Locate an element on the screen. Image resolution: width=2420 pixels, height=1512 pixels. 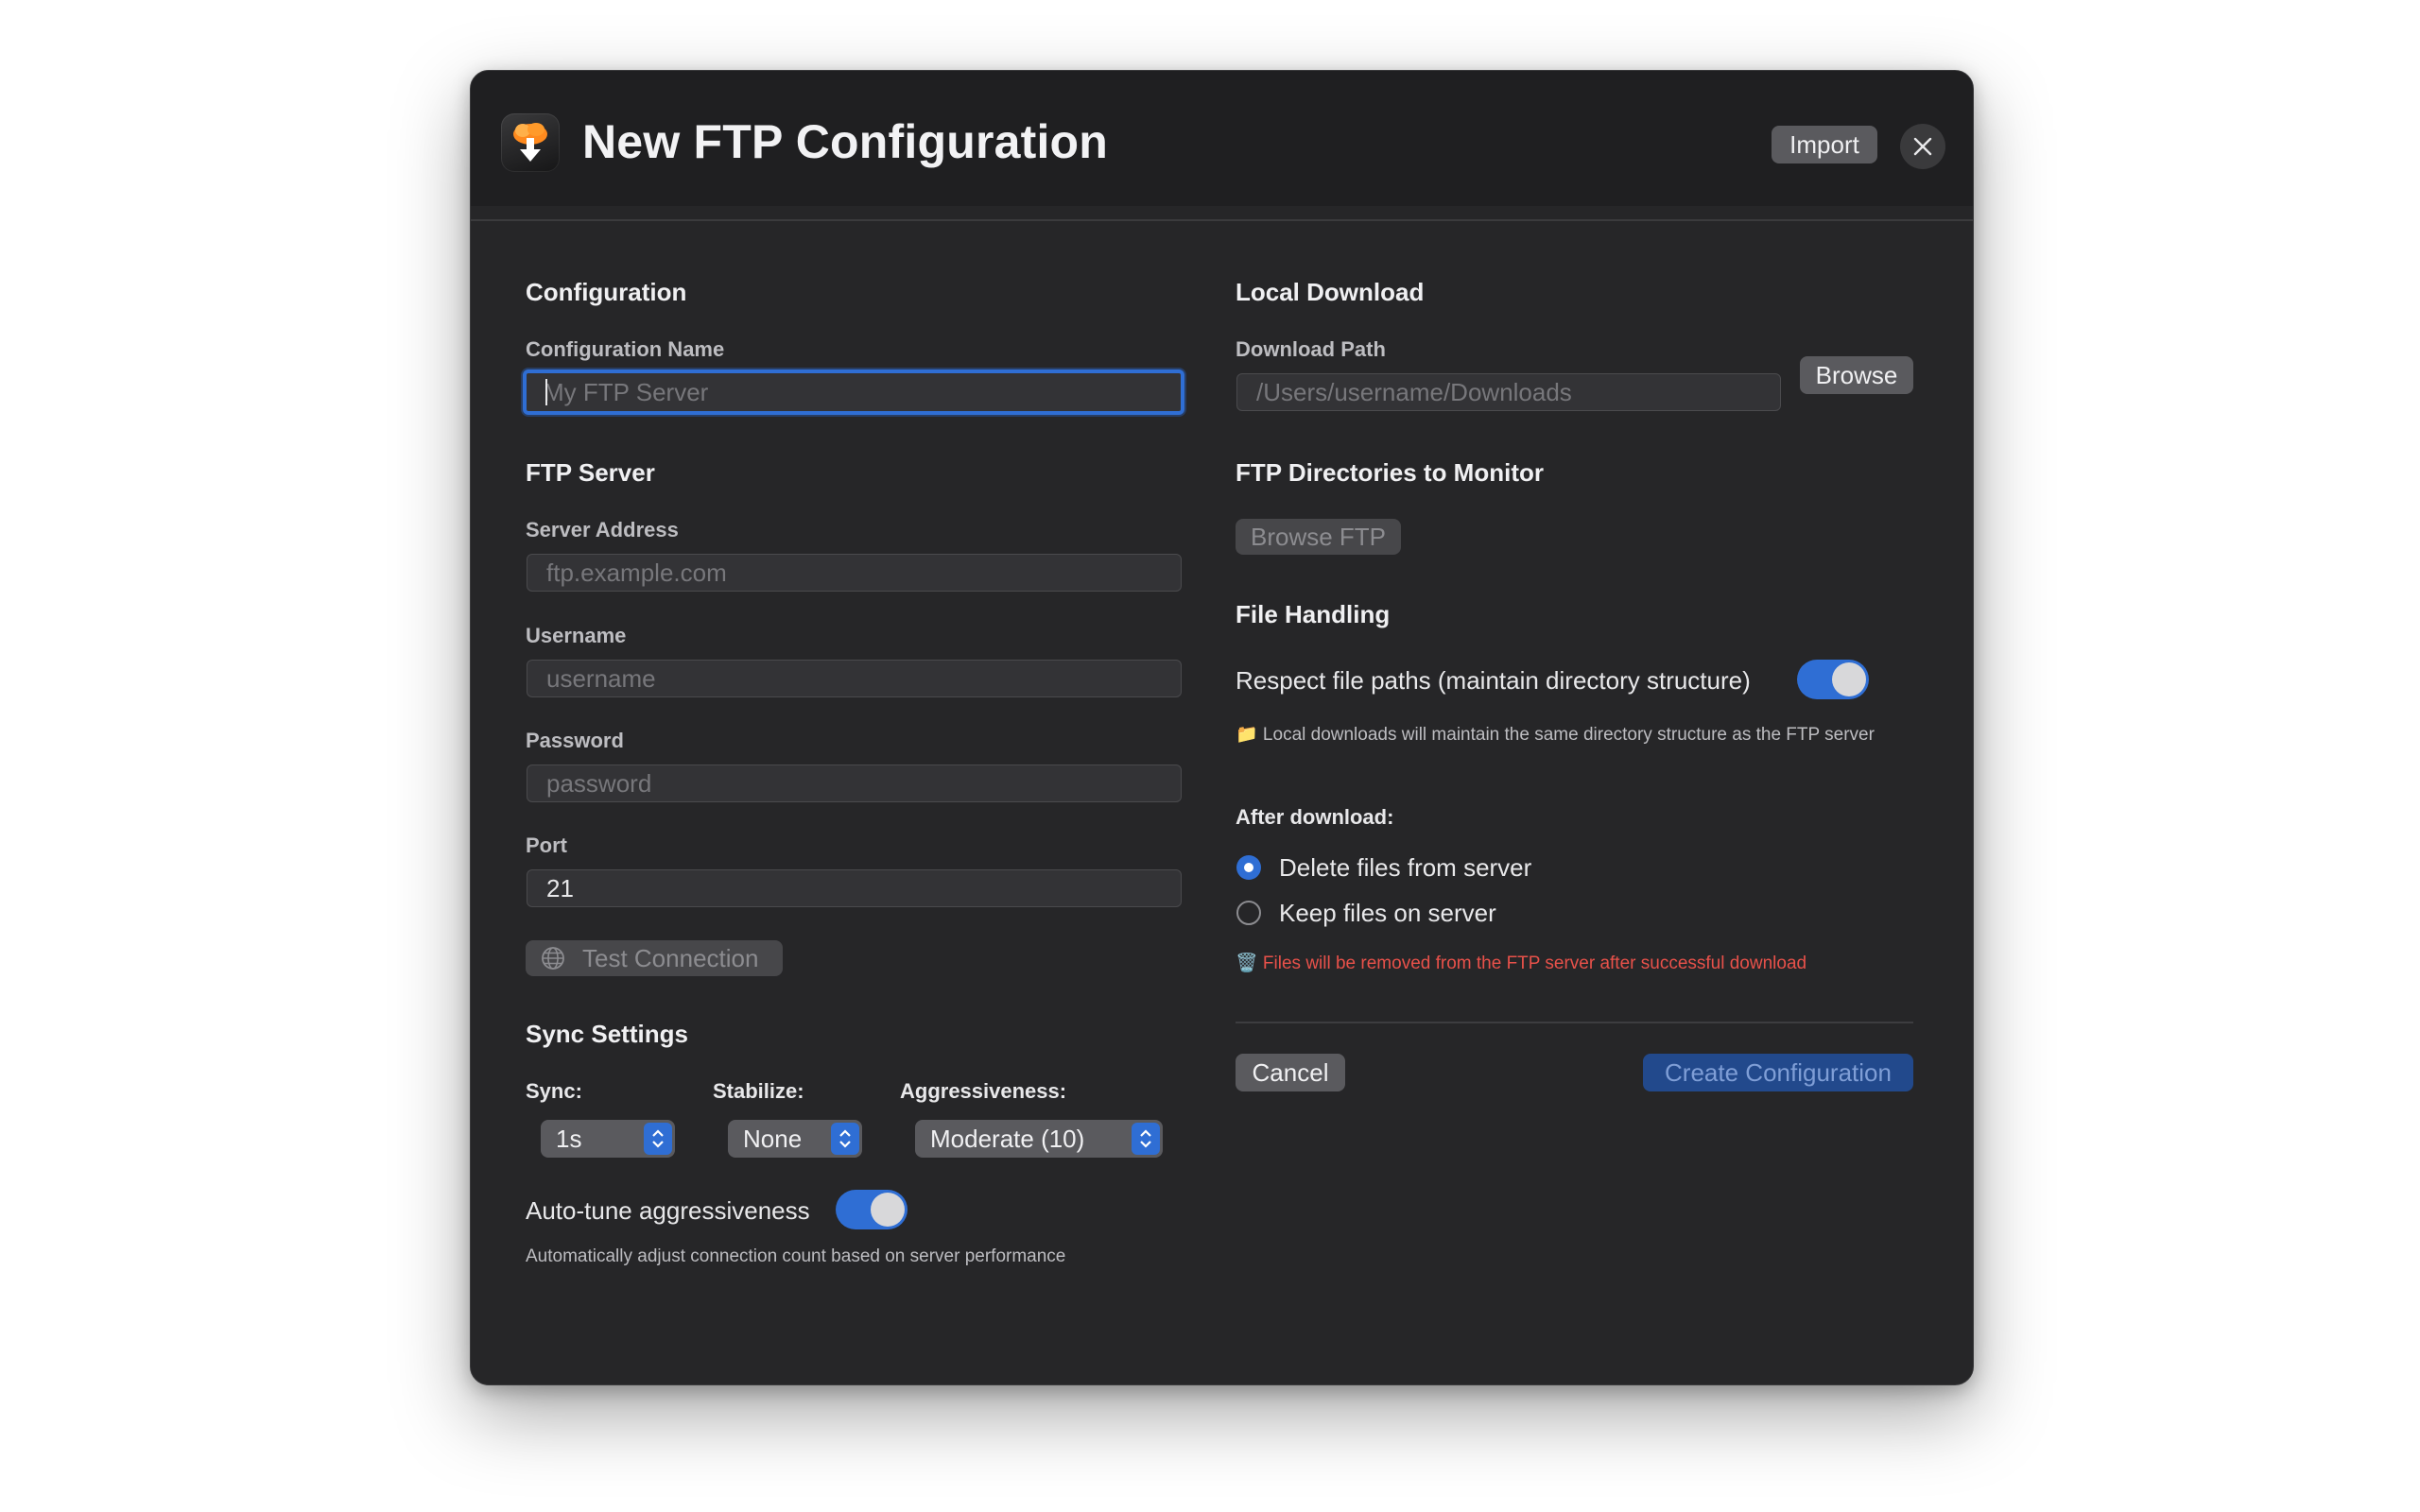
autotune-toggle is located at coordinates (872, 1209).